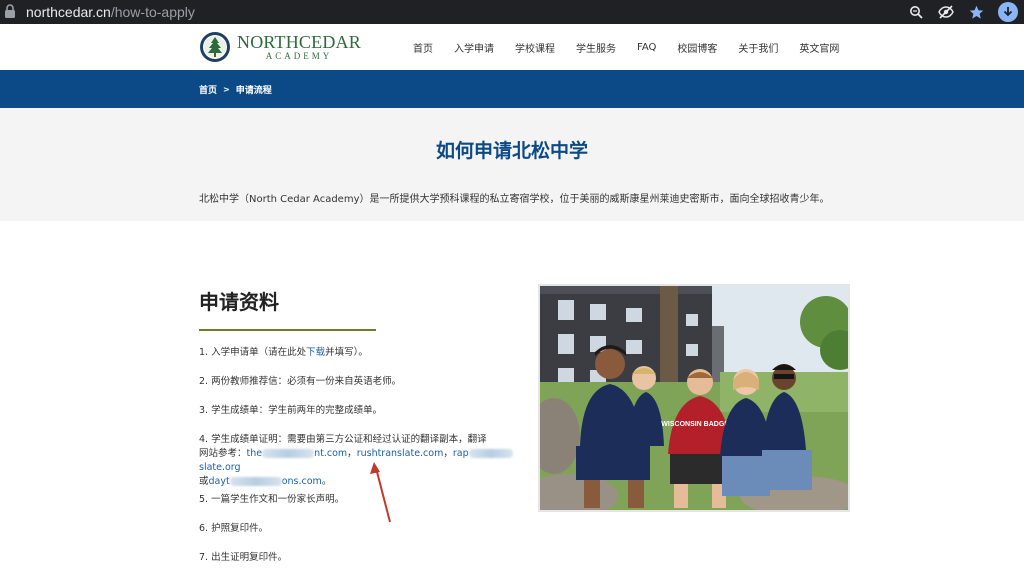 The width and height of the screenshot is (1024, 573). What do you see at coordinates (300, 381) in the screenshot?
I see `list-item: 2. 两份教师推荐信：必须有一份来自英语老师。` at bounding box center [300, 381].